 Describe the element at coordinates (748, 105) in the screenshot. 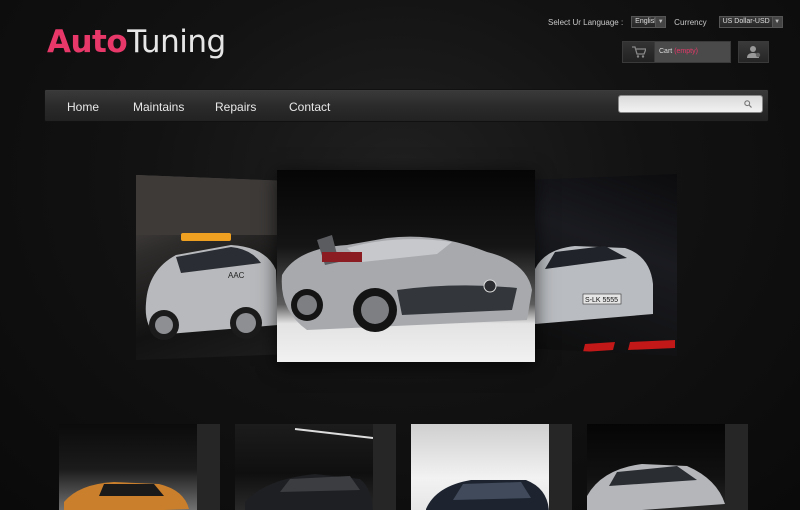

I see `search-icon` at that location.